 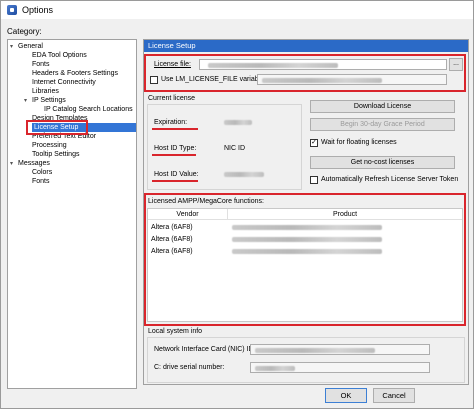 What do you see at coordinates (340, 367) in the screenshot?
I see `drive-serial-field` at bounding box center [340, 367].